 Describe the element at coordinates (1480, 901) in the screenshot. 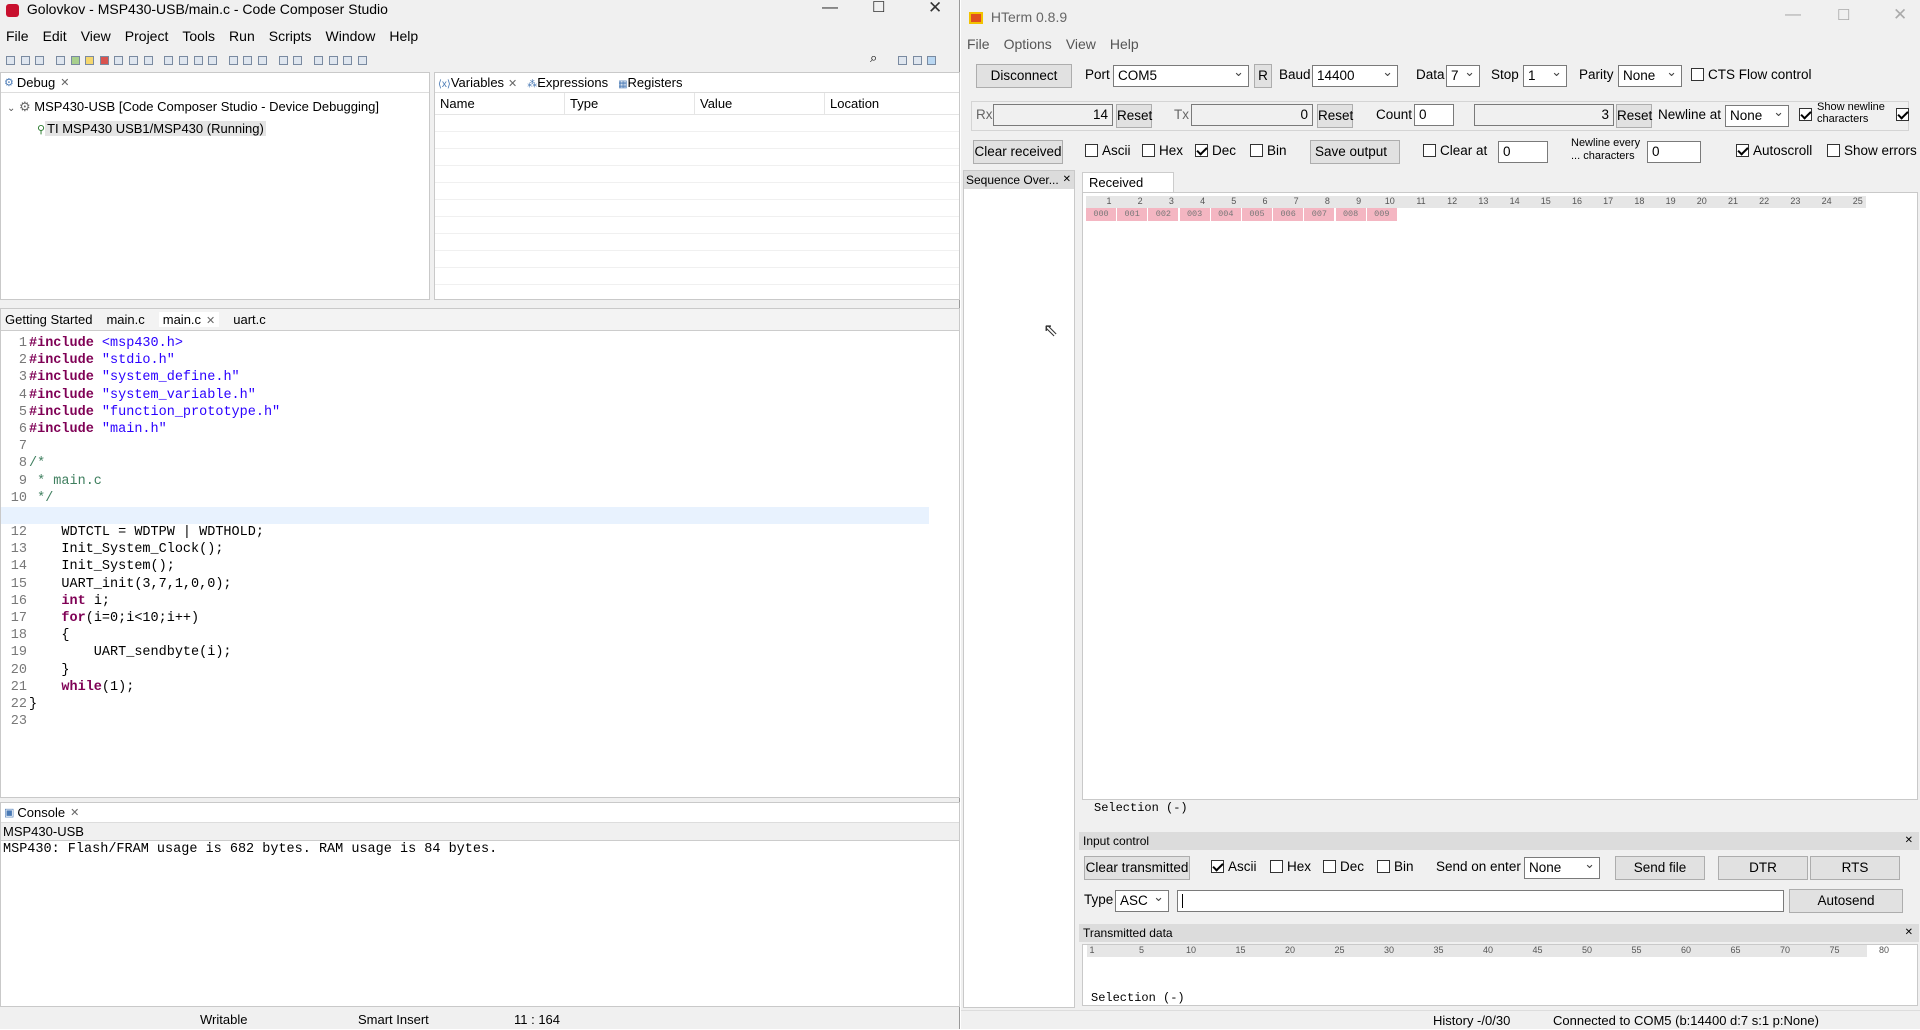

I see `send-input` at that location.